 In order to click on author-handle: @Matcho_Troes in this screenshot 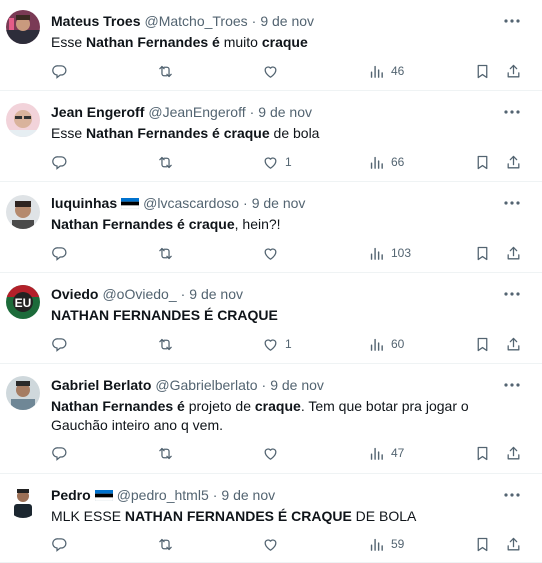, I will do `click(195, 21)`.